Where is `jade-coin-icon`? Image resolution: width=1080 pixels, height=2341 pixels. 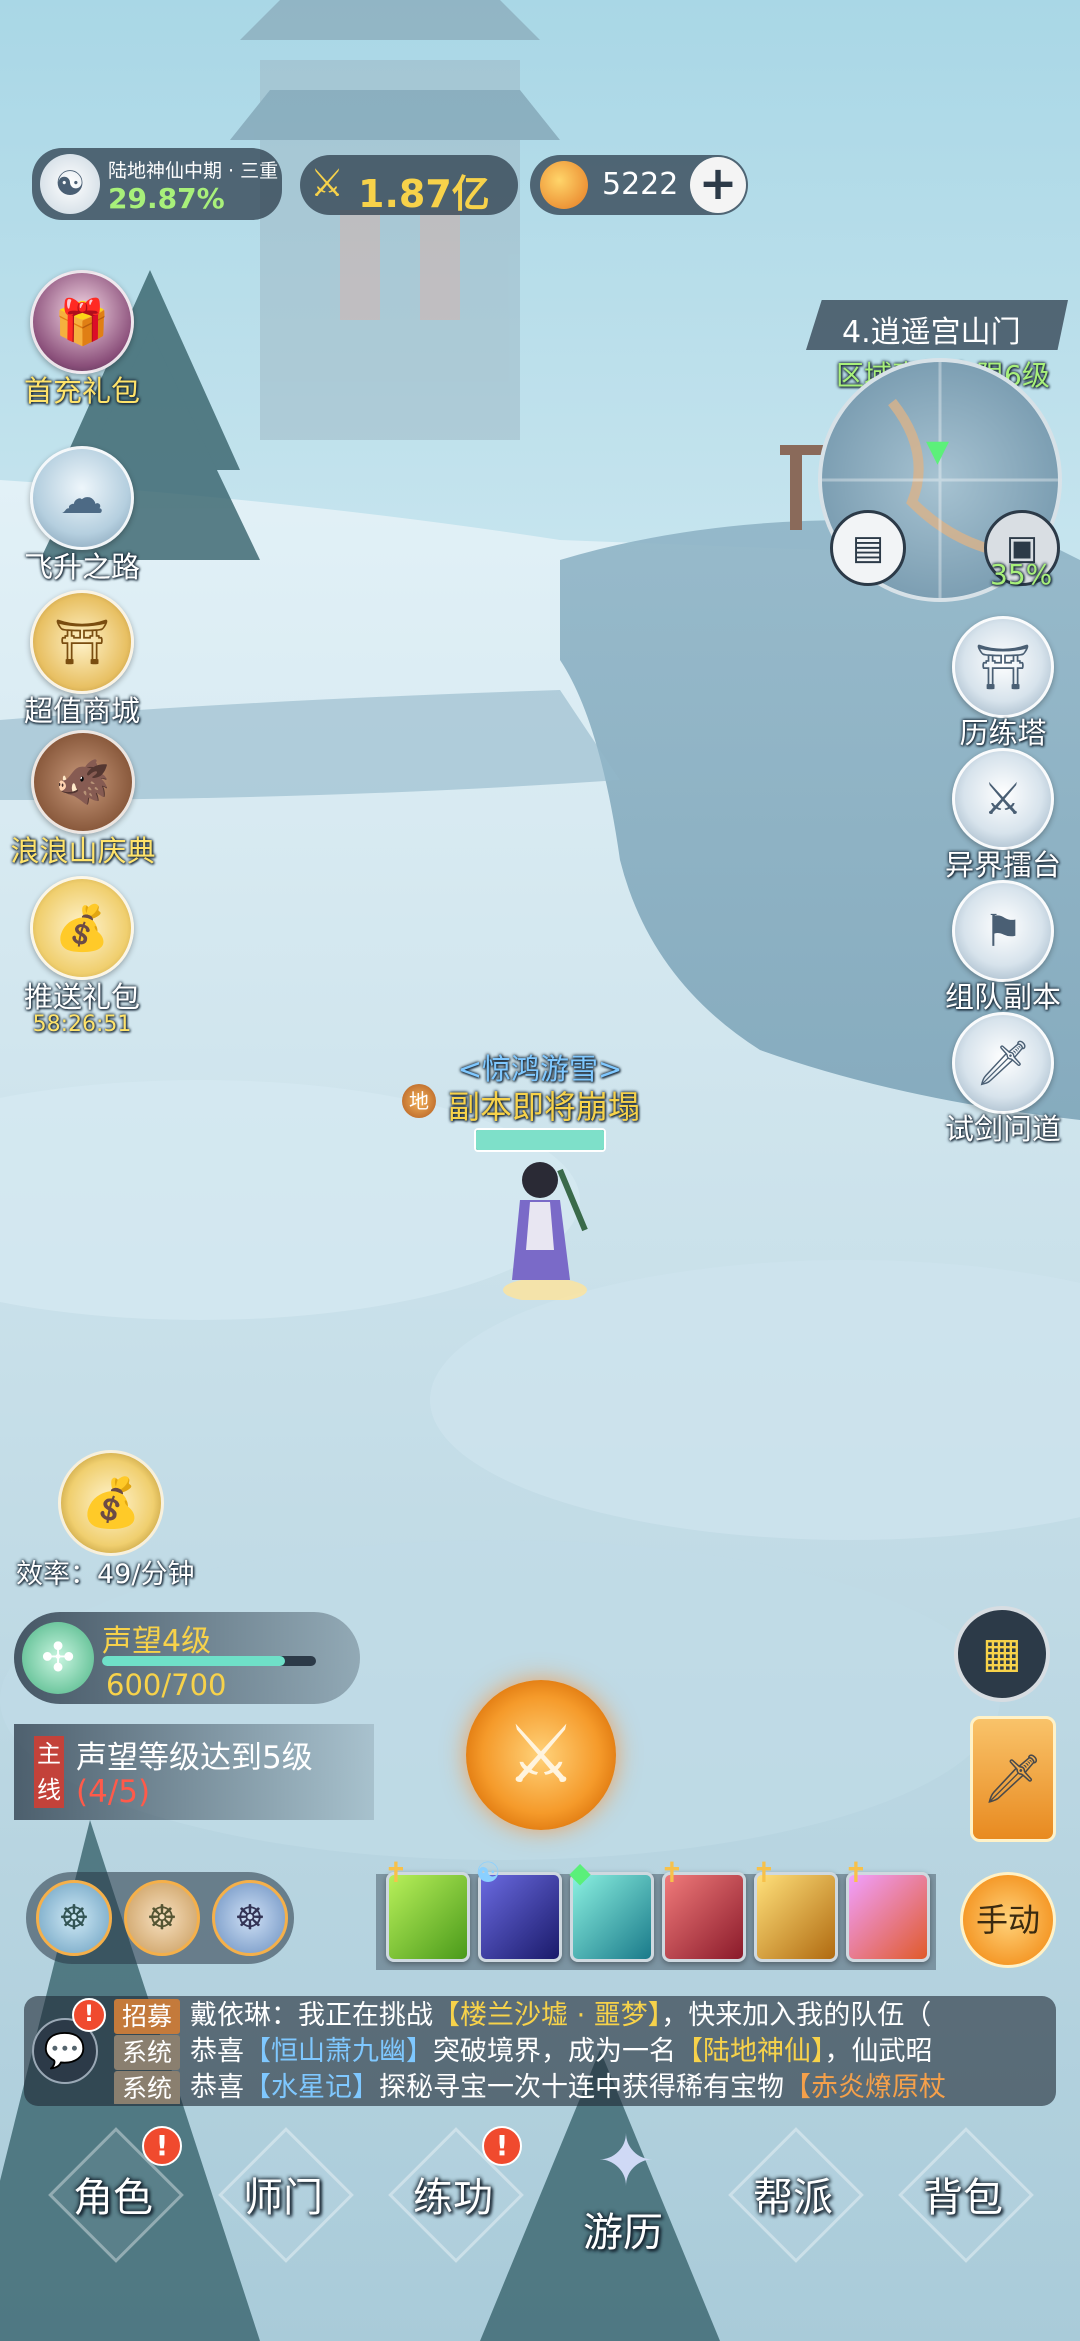
jade-coin-icon is located at coordinates (564, 185).